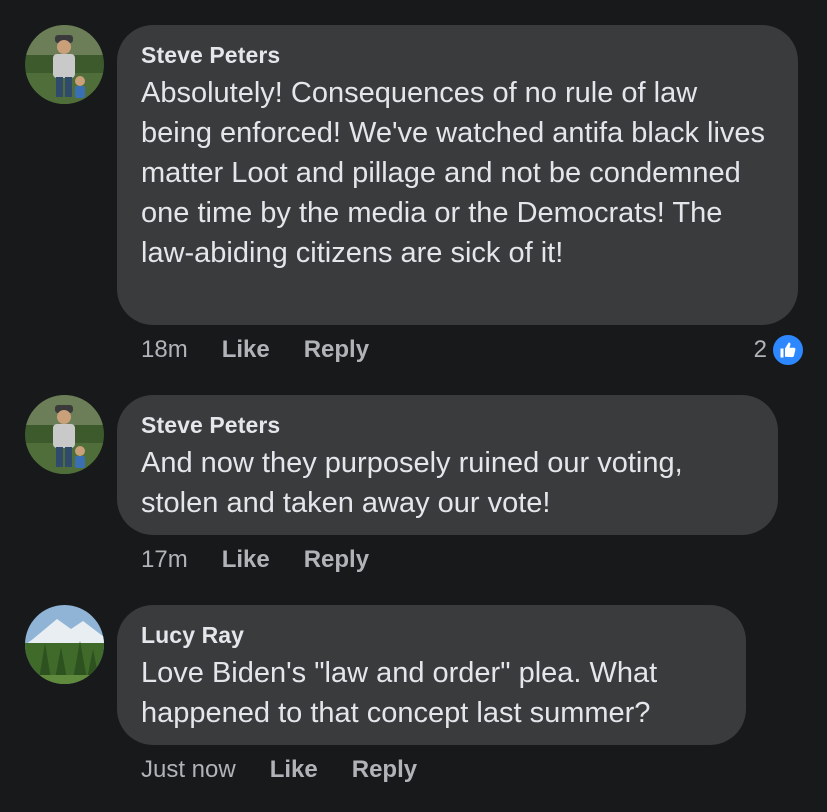 The width and height of the screenshot is (827, 812). I want to click on comment-author: Lucy Ray, so click(431, 635).